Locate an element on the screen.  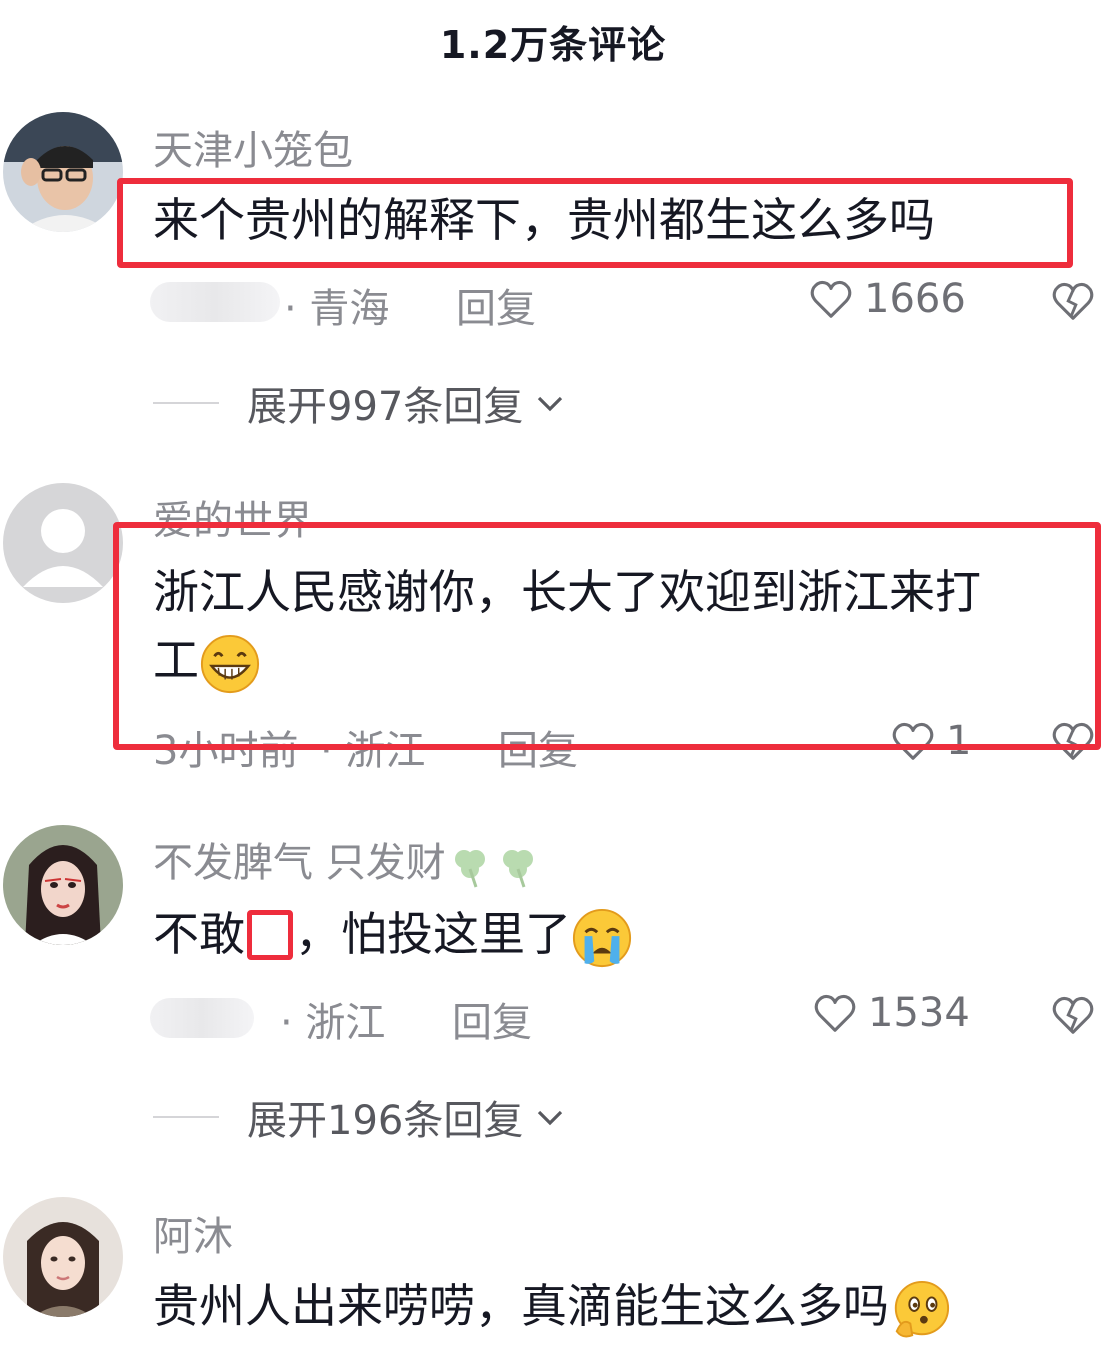
comment-text: 贵州人出来唠唠，真滴能生这么多吗 is located at coordinates (552, 1307).